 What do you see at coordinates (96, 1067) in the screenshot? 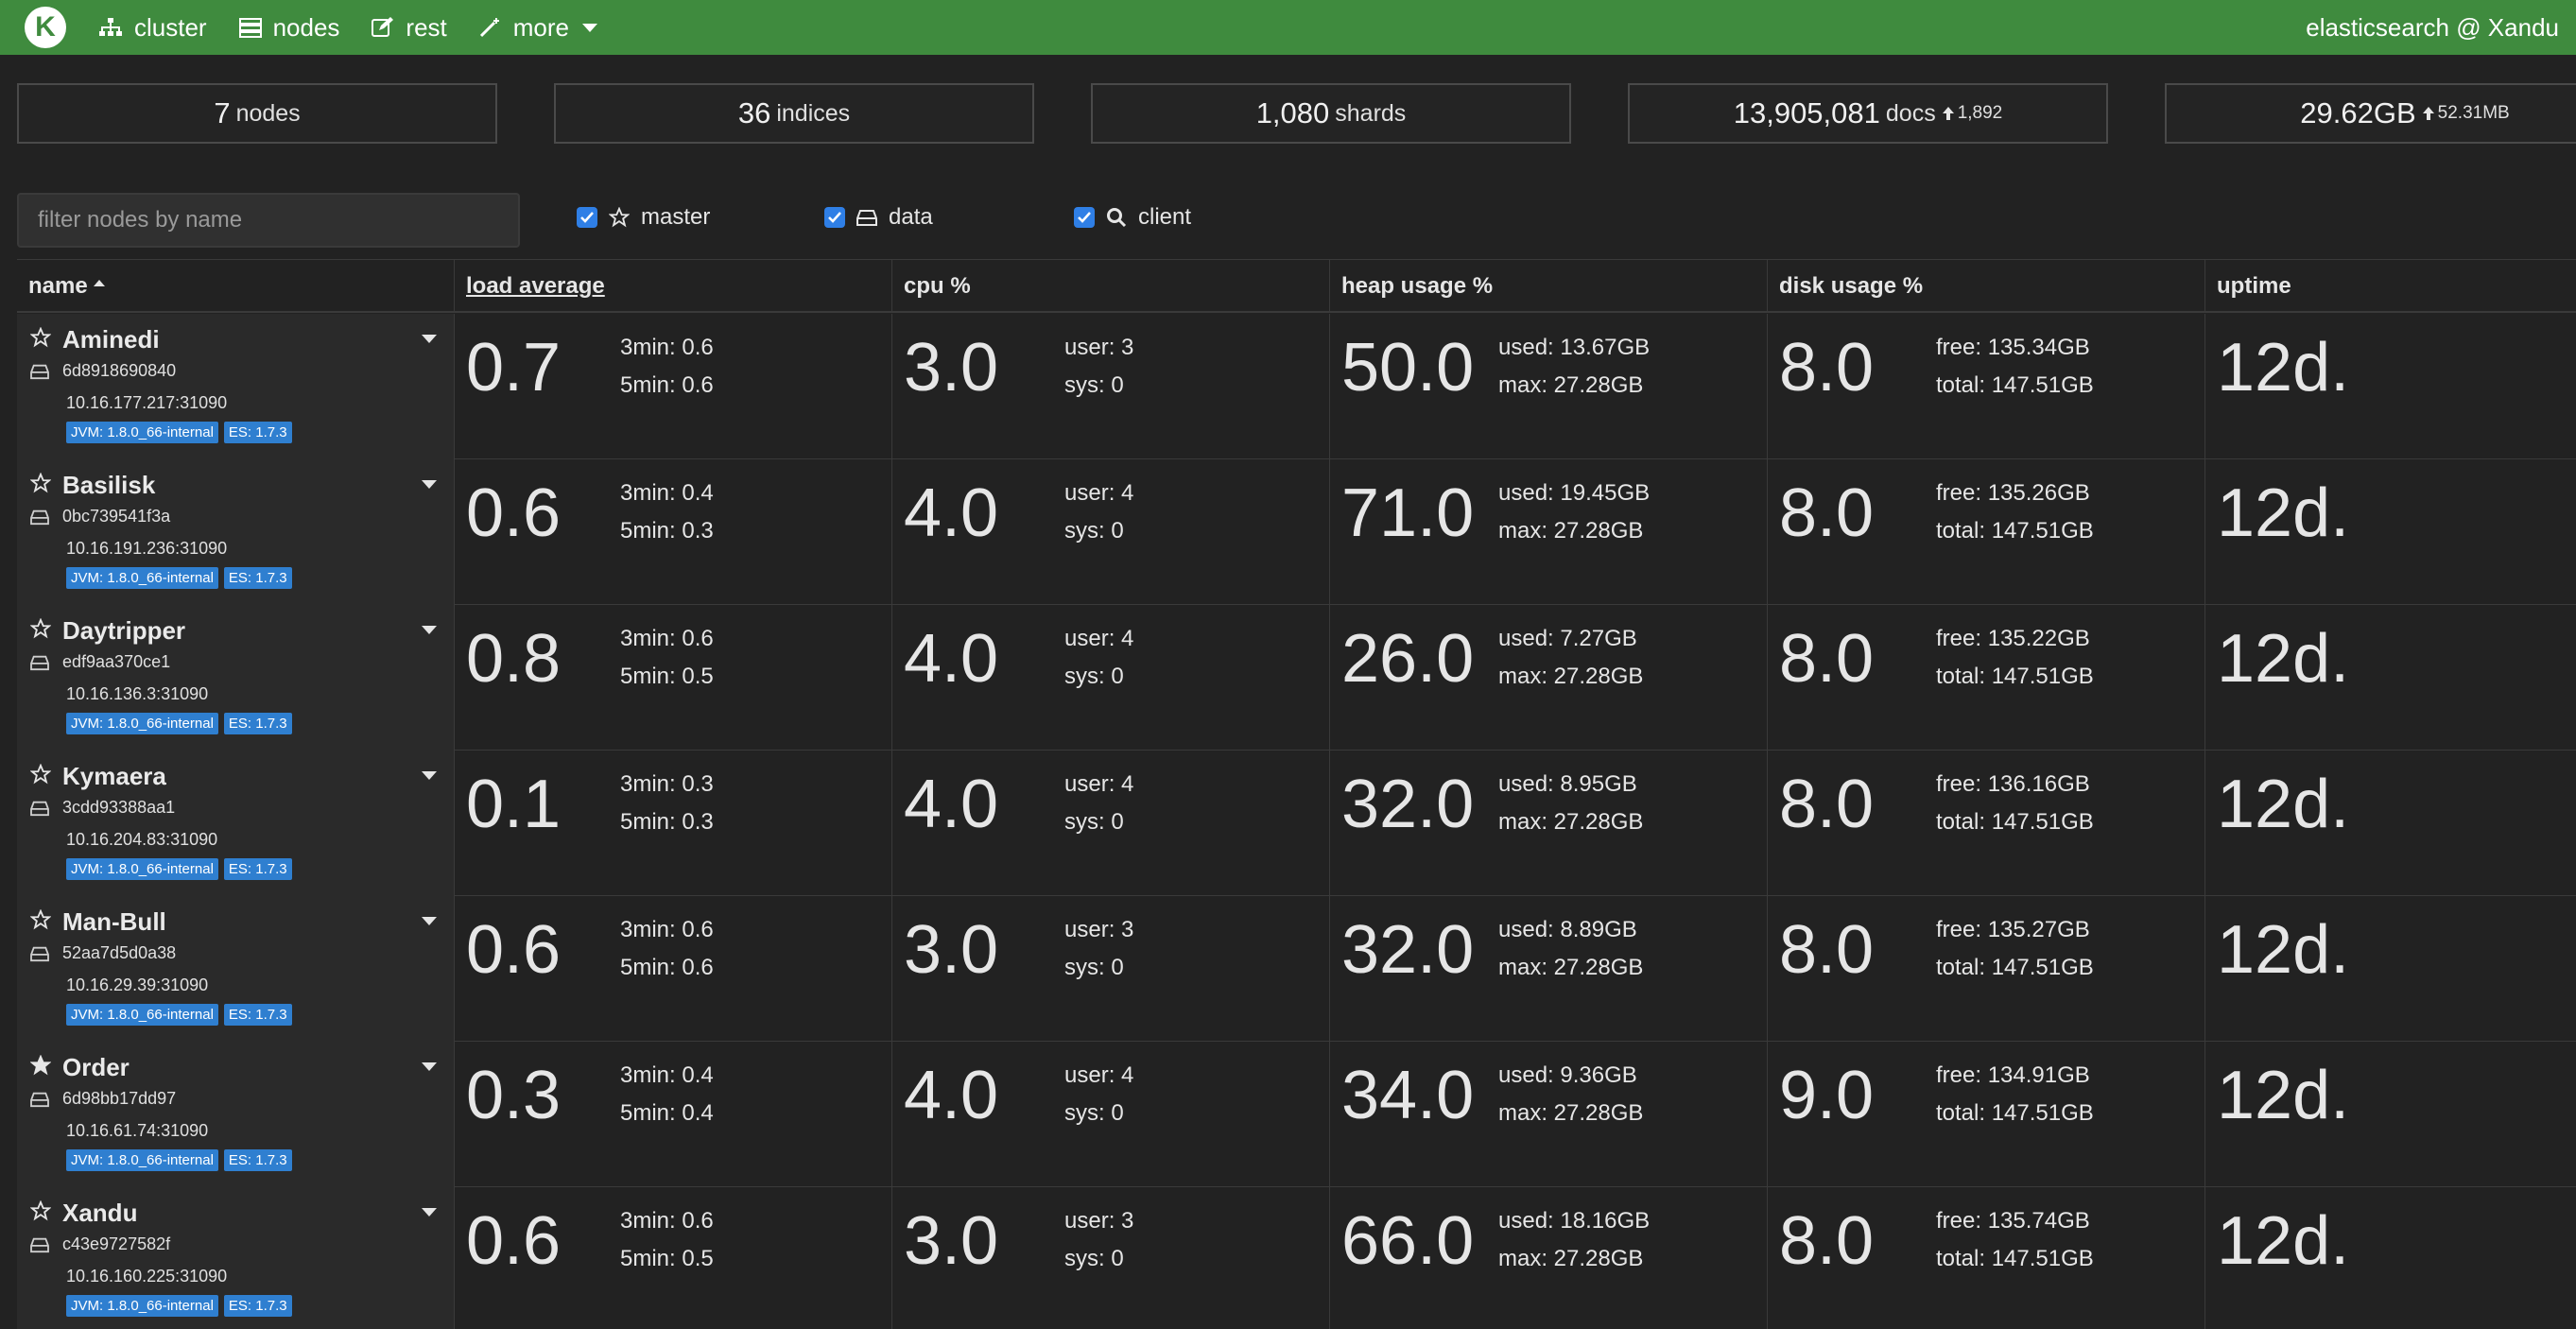
I see `node-name: Order` at bounding box center [96, 1067].